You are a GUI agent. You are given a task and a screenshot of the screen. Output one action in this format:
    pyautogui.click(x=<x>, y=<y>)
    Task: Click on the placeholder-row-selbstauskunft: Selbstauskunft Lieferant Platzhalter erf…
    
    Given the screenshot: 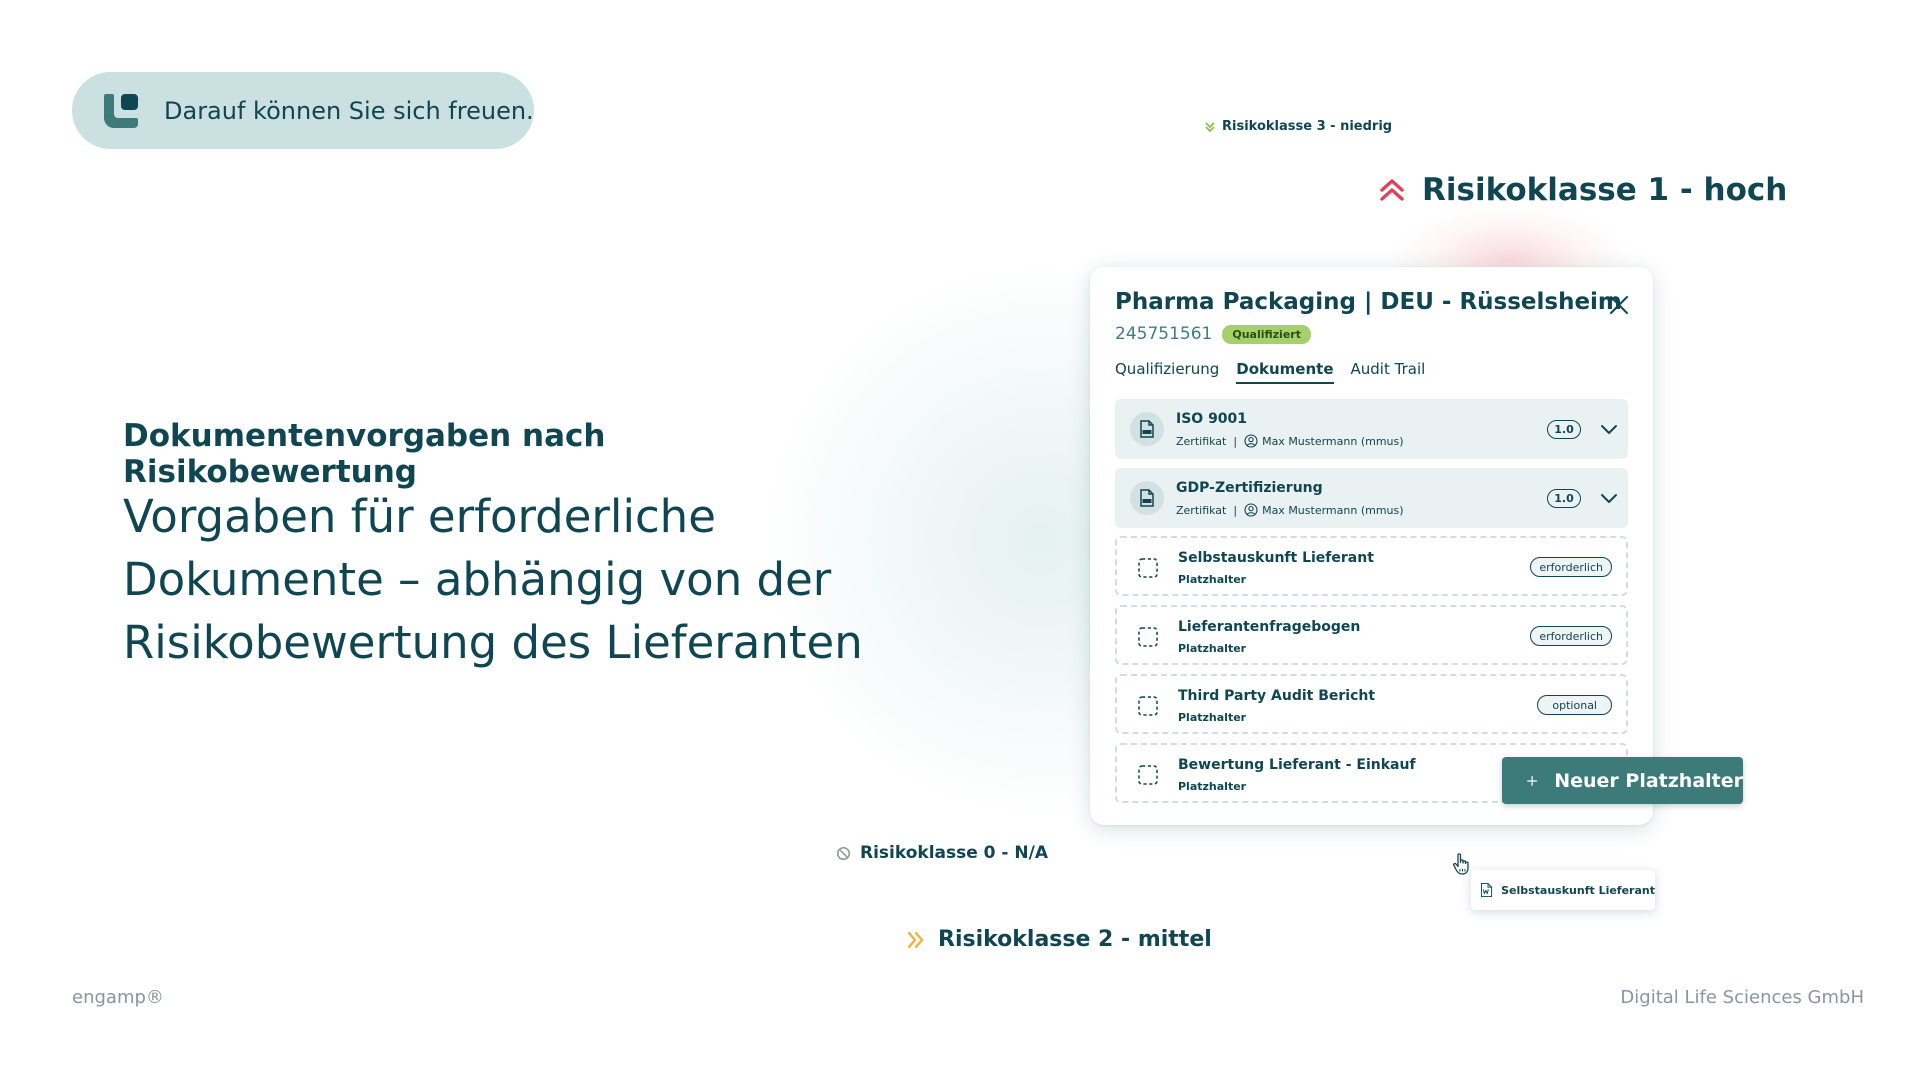 What is the action you would take?
    pyautogui.click(x=1371, y=566)
    